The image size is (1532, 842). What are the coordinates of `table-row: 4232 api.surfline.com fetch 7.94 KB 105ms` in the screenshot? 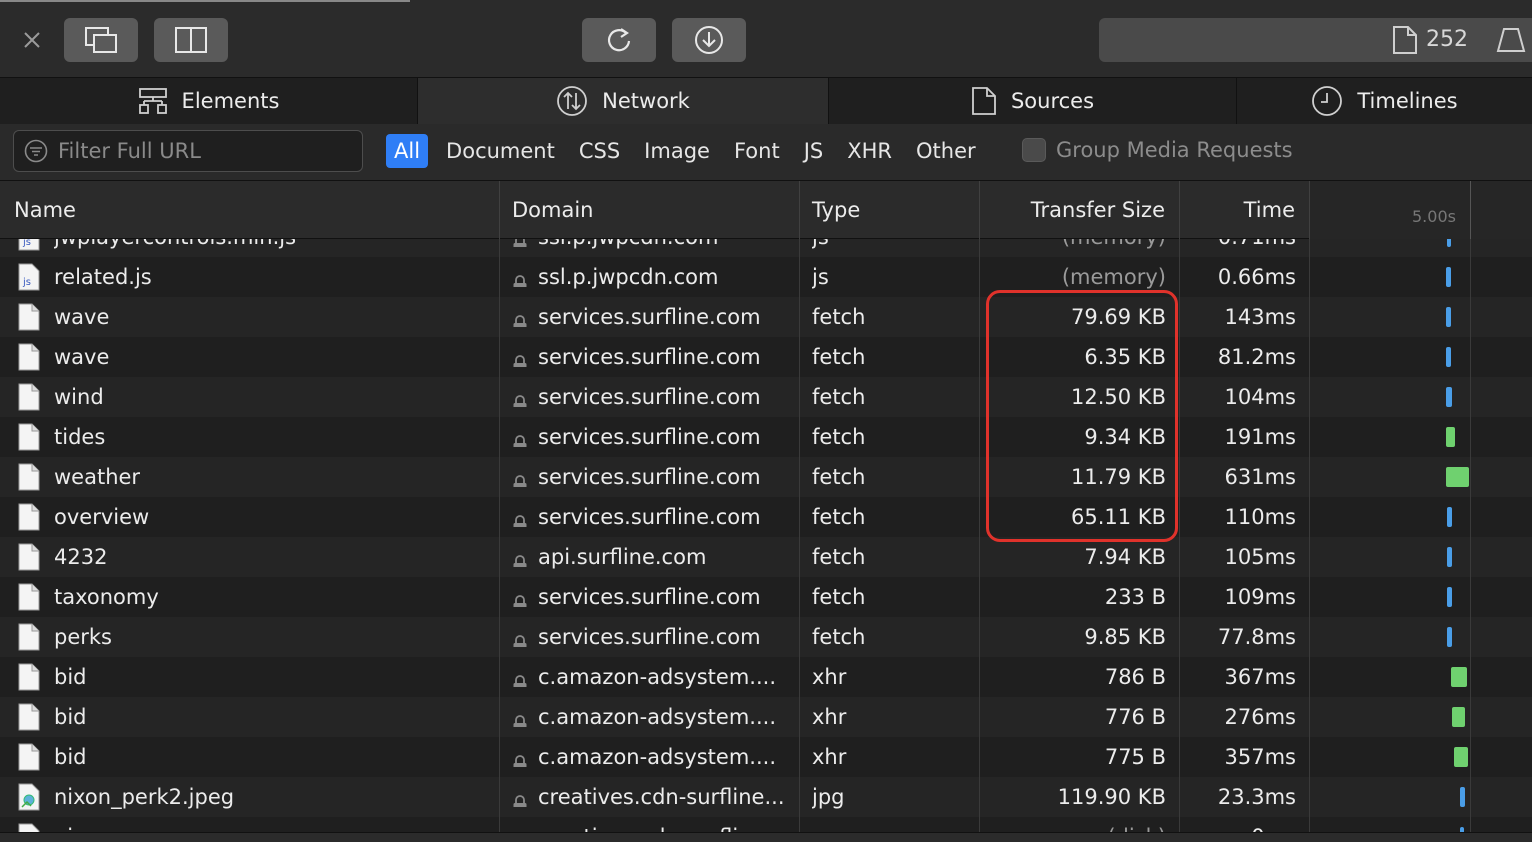 It's located at (766, 557).